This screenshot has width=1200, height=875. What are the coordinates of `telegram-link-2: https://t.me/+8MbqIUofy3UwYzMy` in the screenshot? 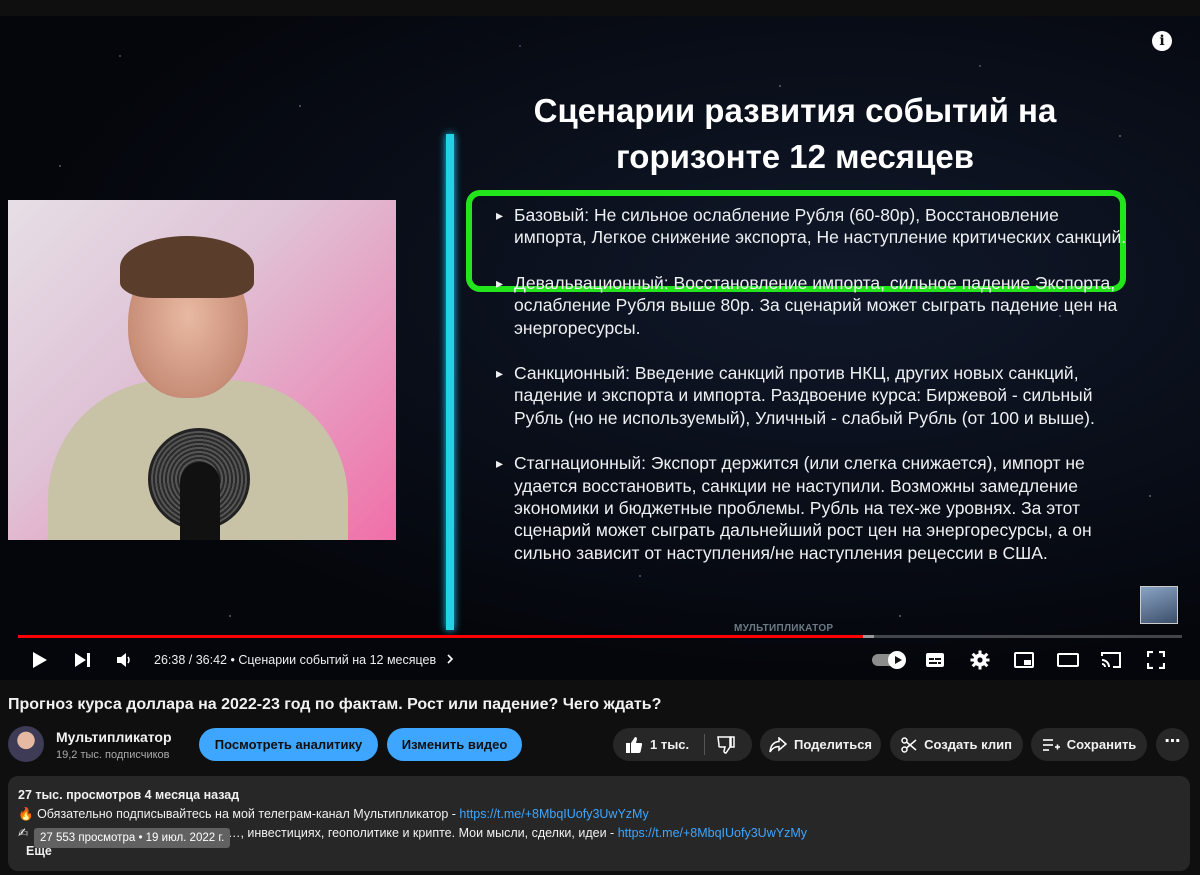 It's located at (712, 833).